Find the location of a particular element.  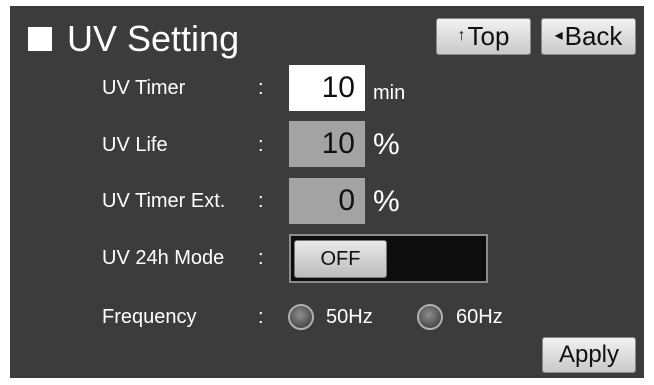

back-button: ◂Back is located at coordinates (588, 36).